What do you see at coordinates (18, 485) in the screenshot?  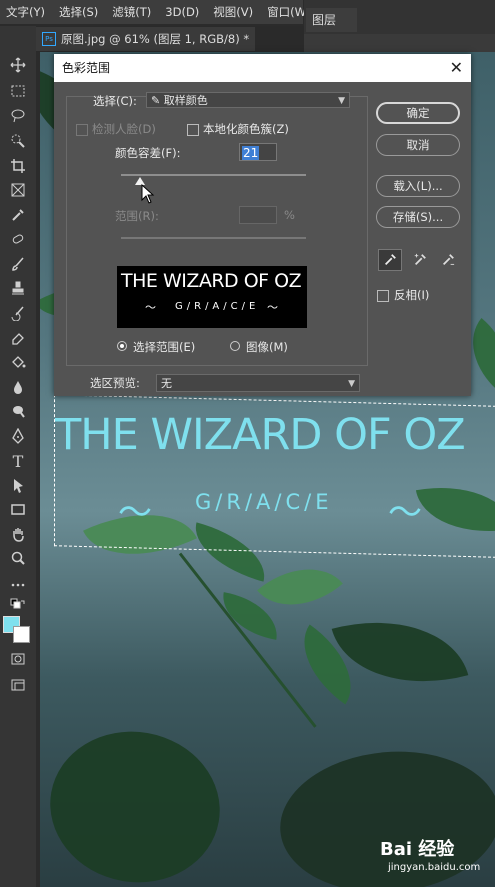 I see `path-selection-tool-icon` at bounding box center [18, 485].